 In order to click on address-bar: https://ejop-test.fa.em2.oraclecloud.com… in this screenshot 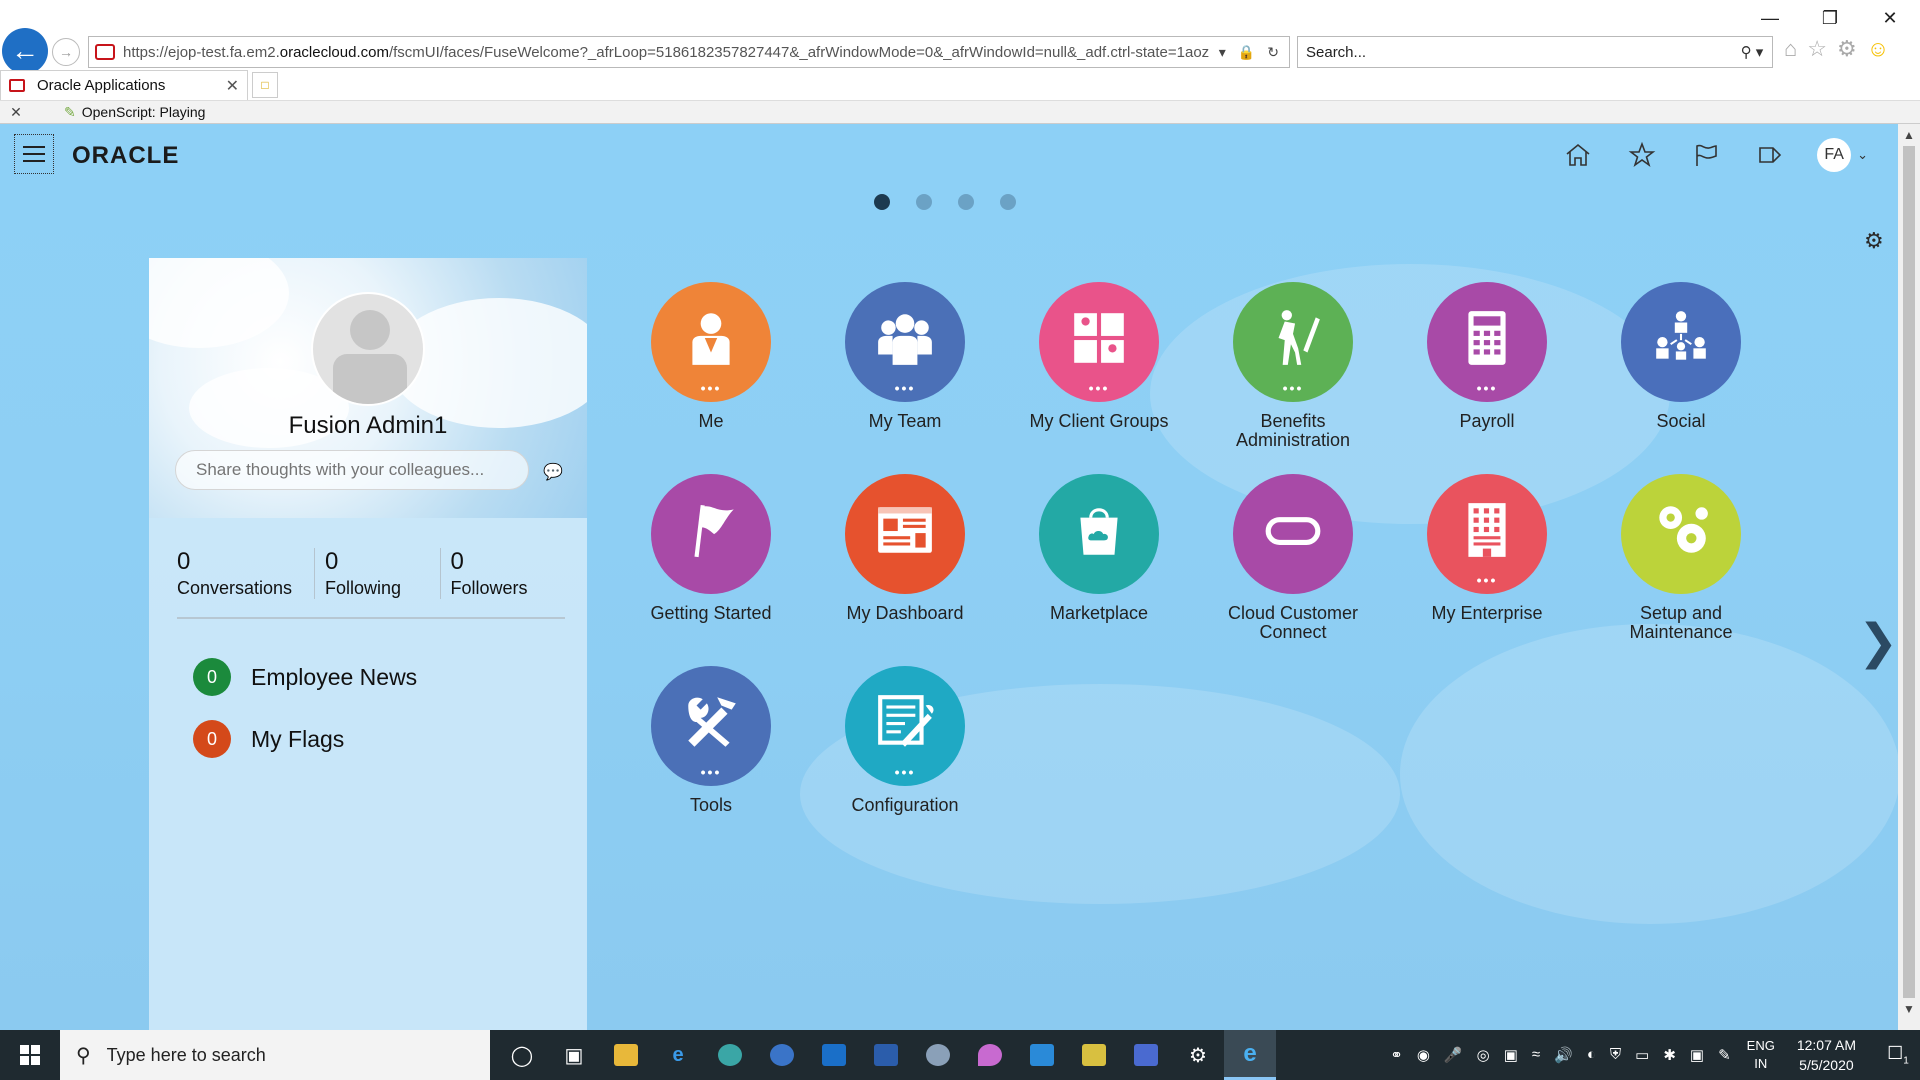, I will do `click(689, 52)`.